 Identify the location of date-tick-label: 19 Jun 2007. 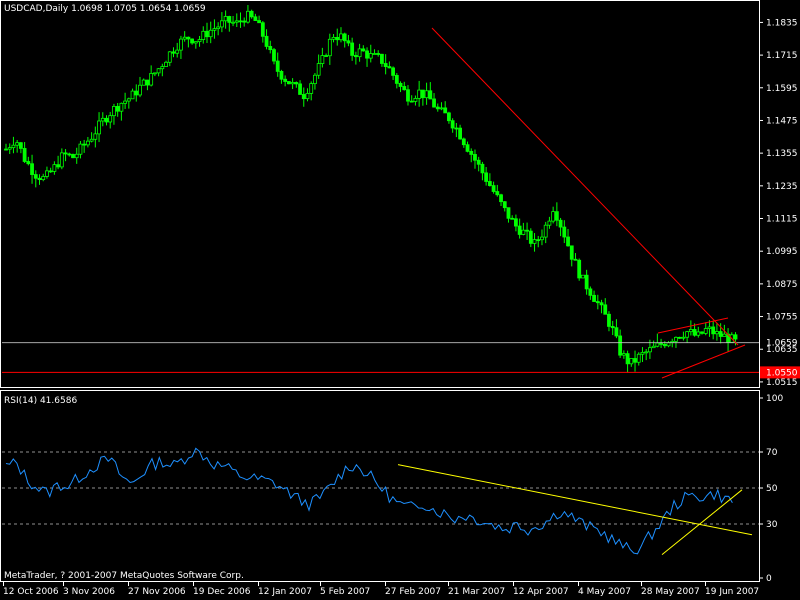
(732, 592).